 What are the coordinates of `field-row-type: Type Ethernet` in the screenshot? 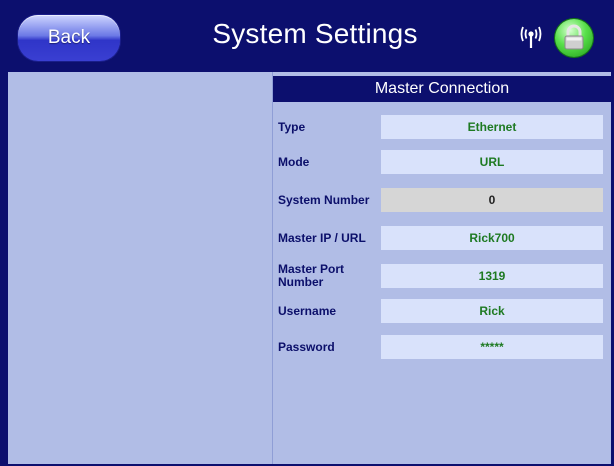 It's located at (442, 127).